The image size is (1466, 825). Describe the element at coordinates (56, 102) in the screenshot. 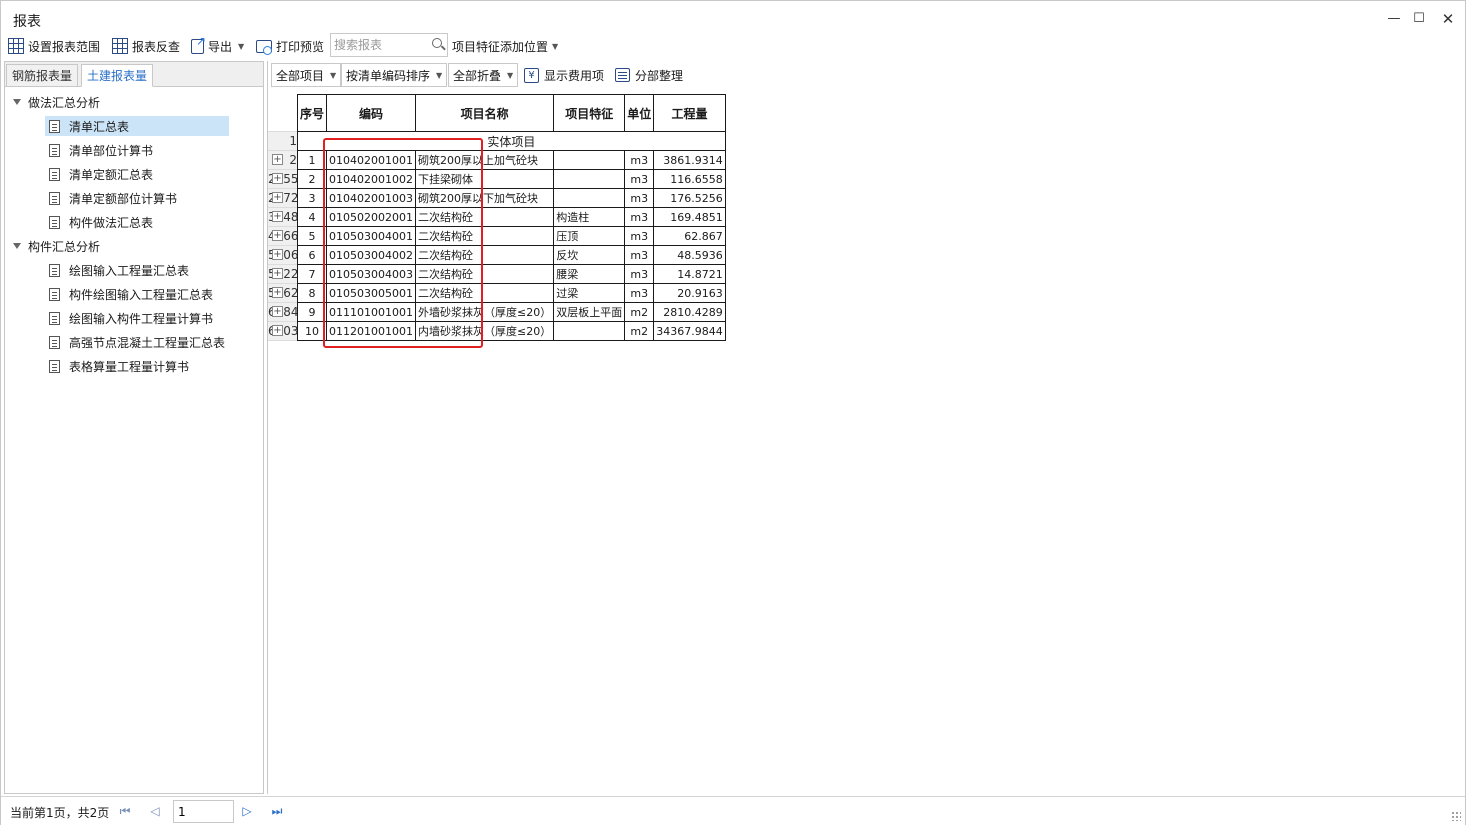

I see `tree-group-method-summary: 做法汇总分析` at that location.